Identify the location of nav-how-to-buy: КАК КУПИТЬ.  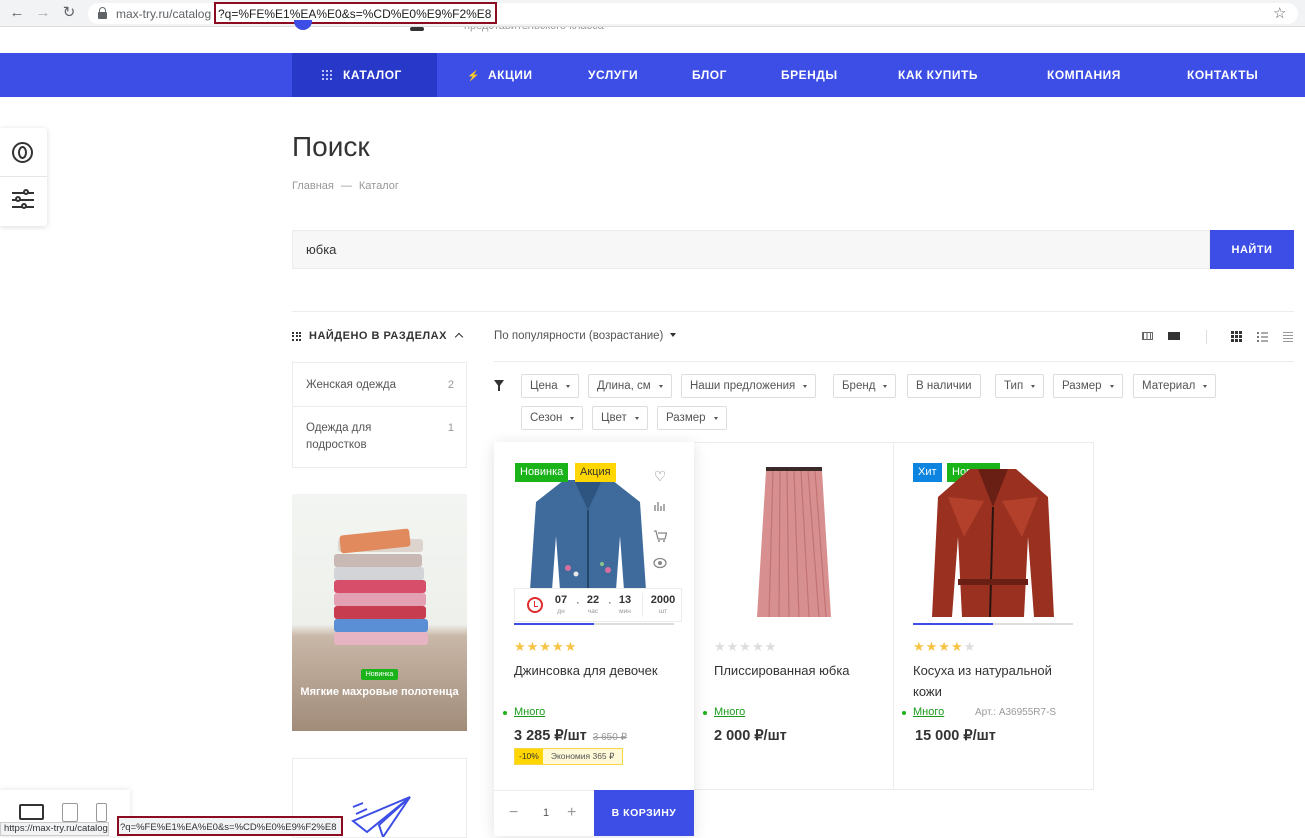
(938, 75).